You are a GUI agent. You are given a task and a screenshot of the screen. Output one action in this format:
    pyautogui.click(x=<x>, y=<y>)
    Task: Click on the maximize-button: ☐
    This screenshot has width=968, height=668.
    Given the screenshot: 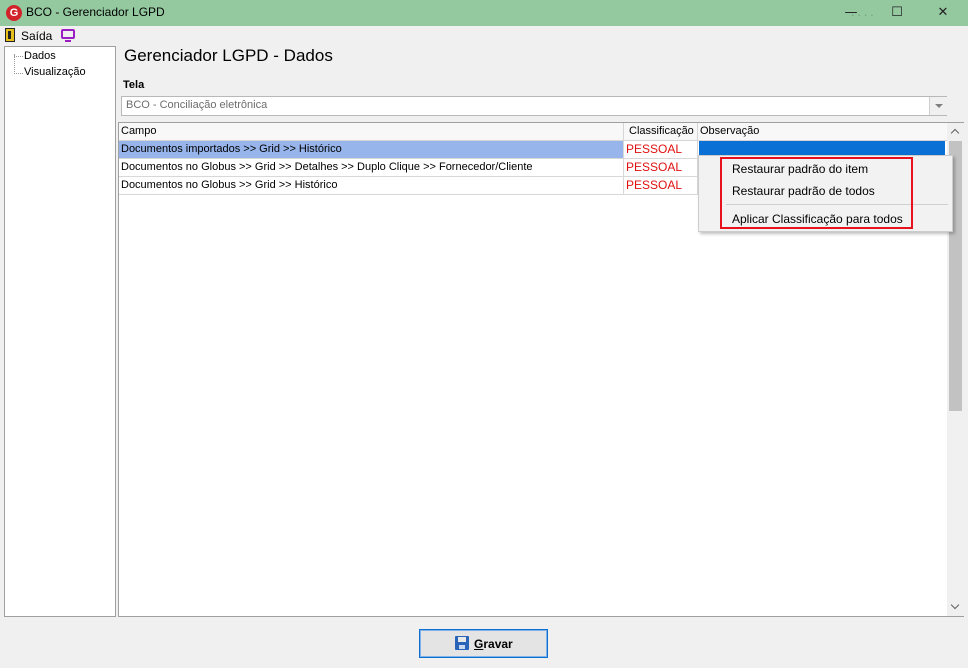 What is the action you would take?
    pyautogui.click(x=897, y=13)
    